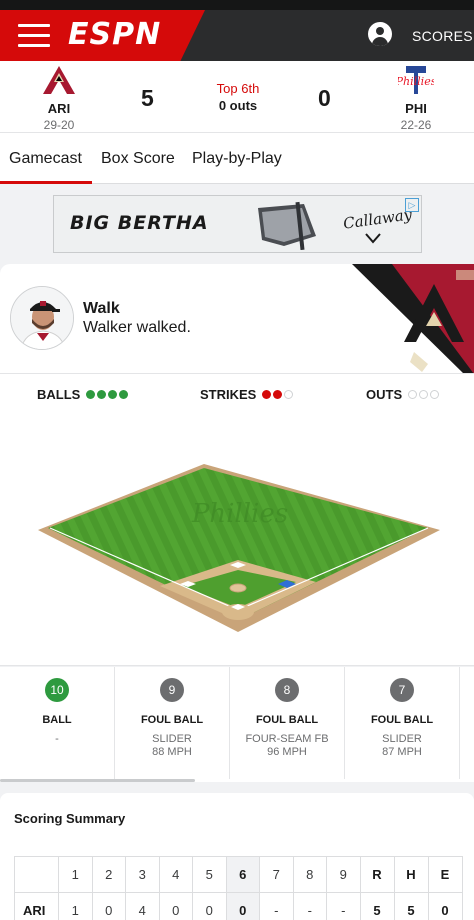 The height and width of the screenshot is (920, 474). I want to click on active-tab-indicator, so click(46, 182).